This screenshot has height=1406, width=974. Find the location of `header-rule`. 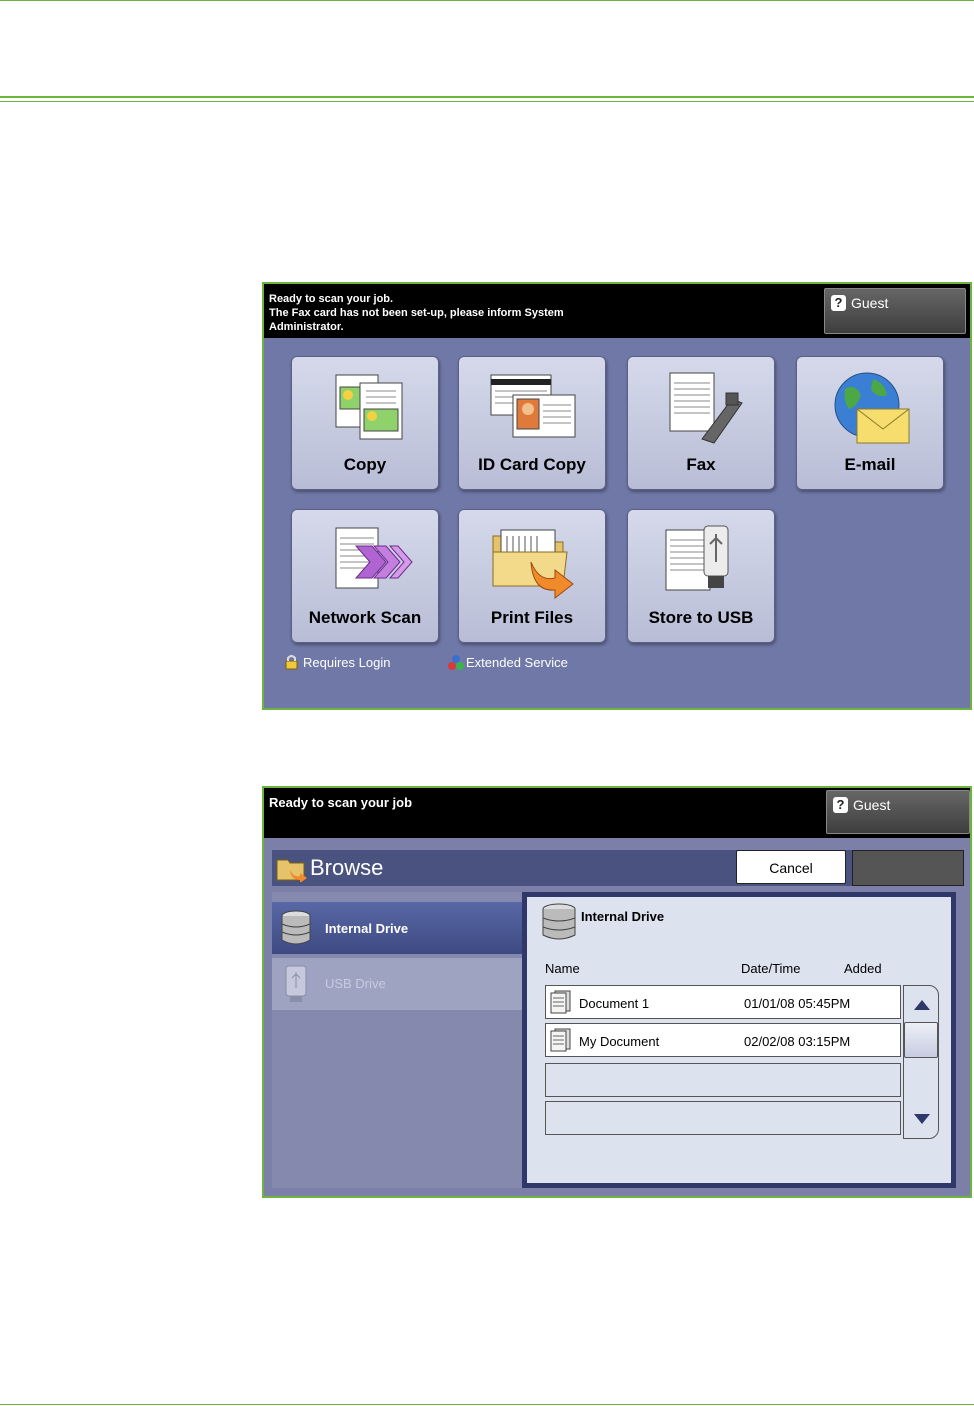

header-rule is located at coordinates (487, 97).